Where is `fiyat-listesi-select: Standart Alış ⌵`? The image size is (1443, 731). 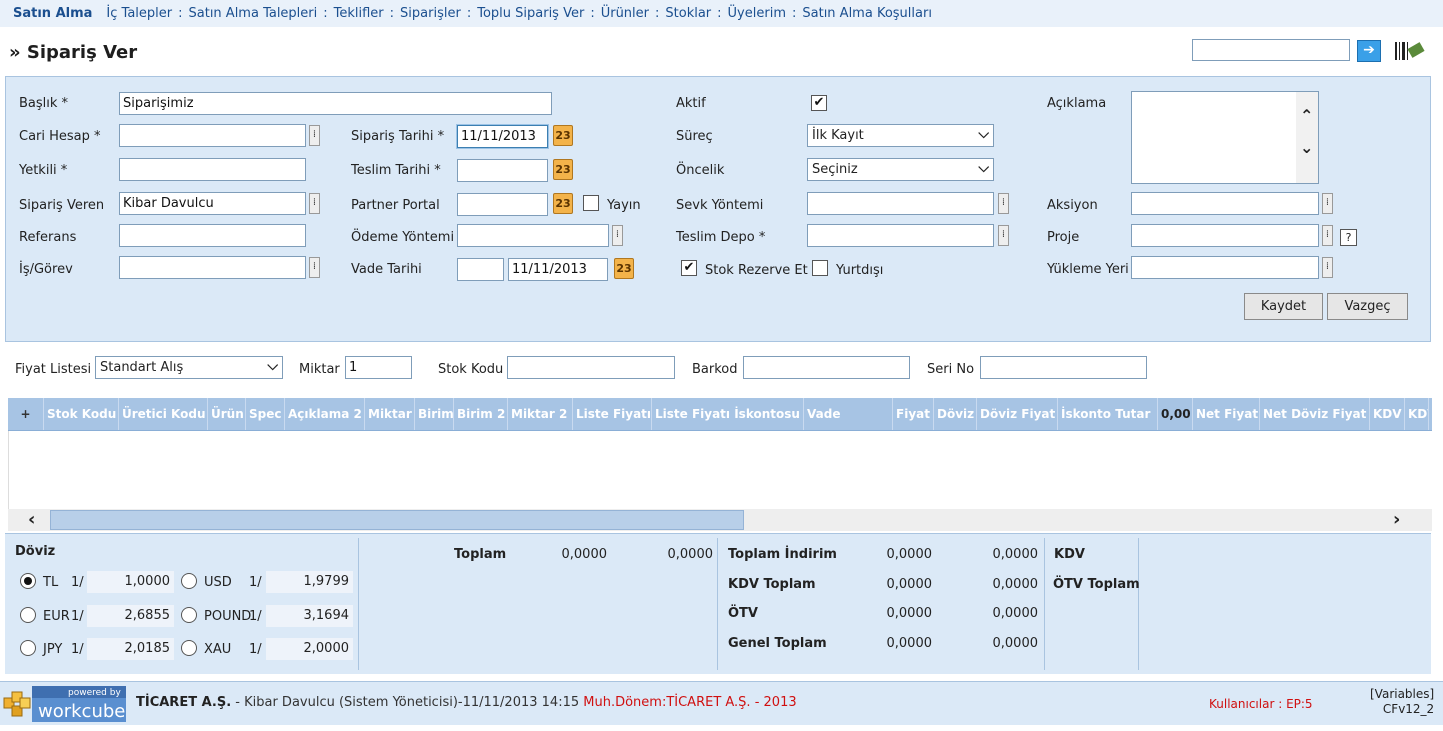
fiyat-listesi-select: Standart Alış ⌵ is located at coordinates (189, 367).